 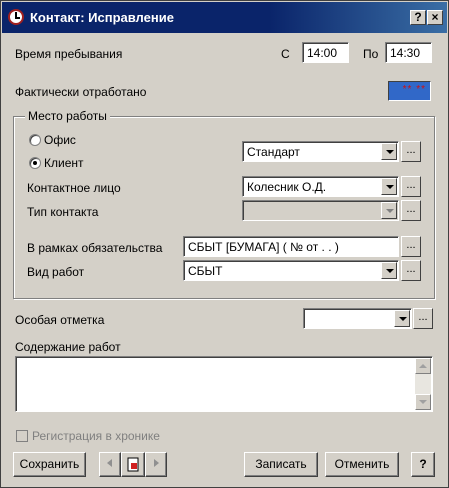 I want to click on work-type-label: Вид работ, so click(x=56, y=272).